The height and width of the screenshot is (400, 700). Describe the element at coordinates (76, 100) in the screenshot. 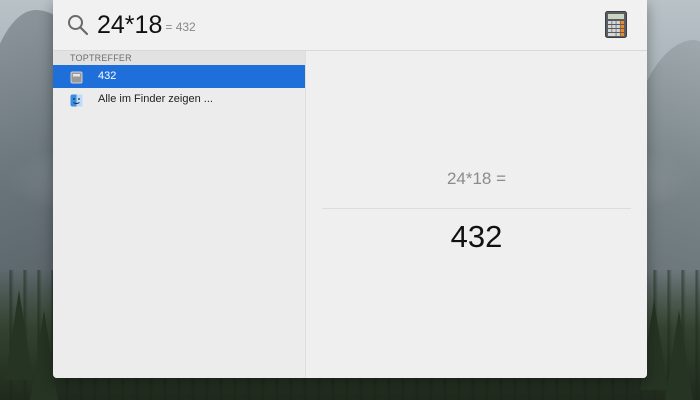

I see `finder-icon` at that location.